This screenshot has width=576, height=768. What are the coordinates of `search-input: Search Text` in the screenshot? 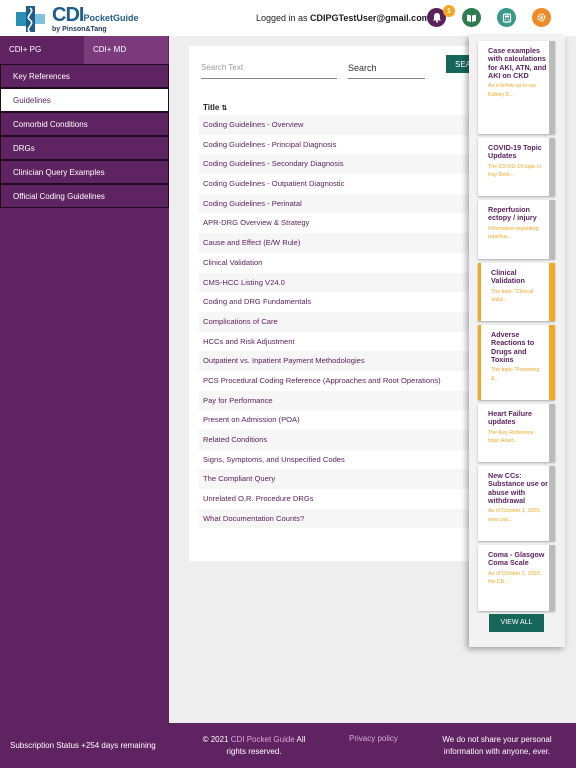 It's located at (269, 69).